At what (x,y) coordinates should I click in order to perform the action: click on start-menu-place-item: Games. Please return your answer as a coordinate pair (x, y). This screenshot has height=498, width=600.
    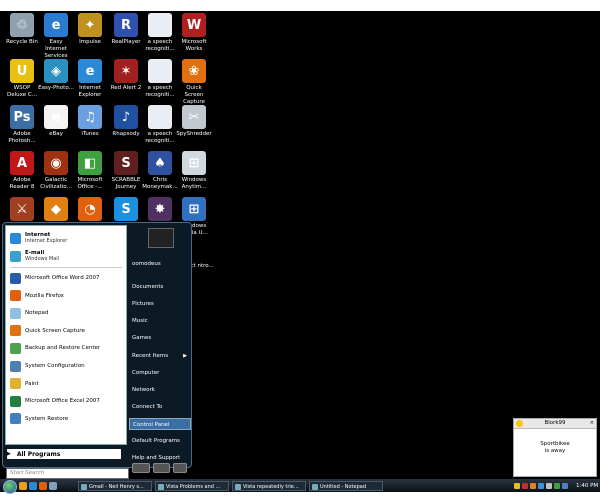
    Looking at the image, I should click on (160, 338).